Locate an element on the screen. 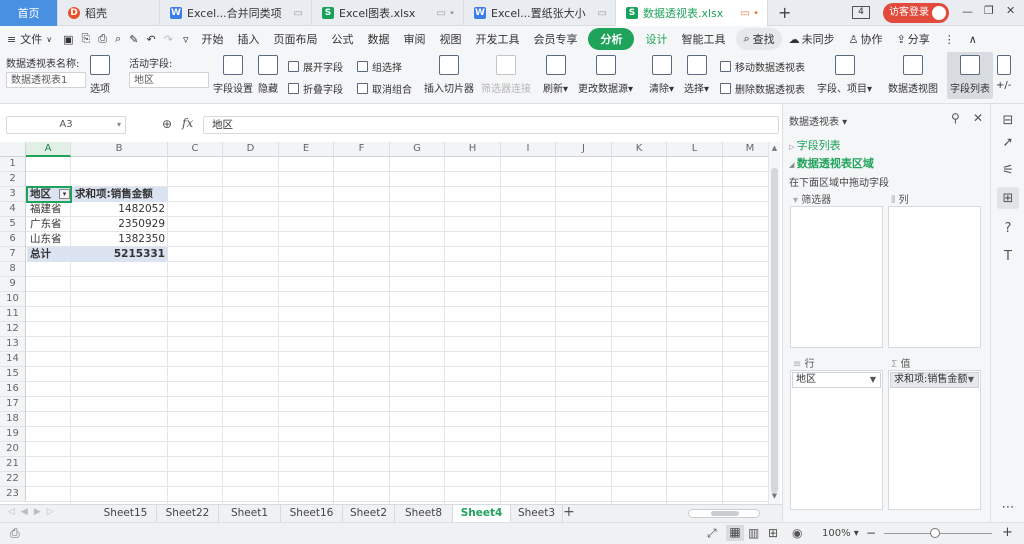 The width and height of the screenshot is (1024, 544). zoom-slider-handle is located at coordinates (935, 533).